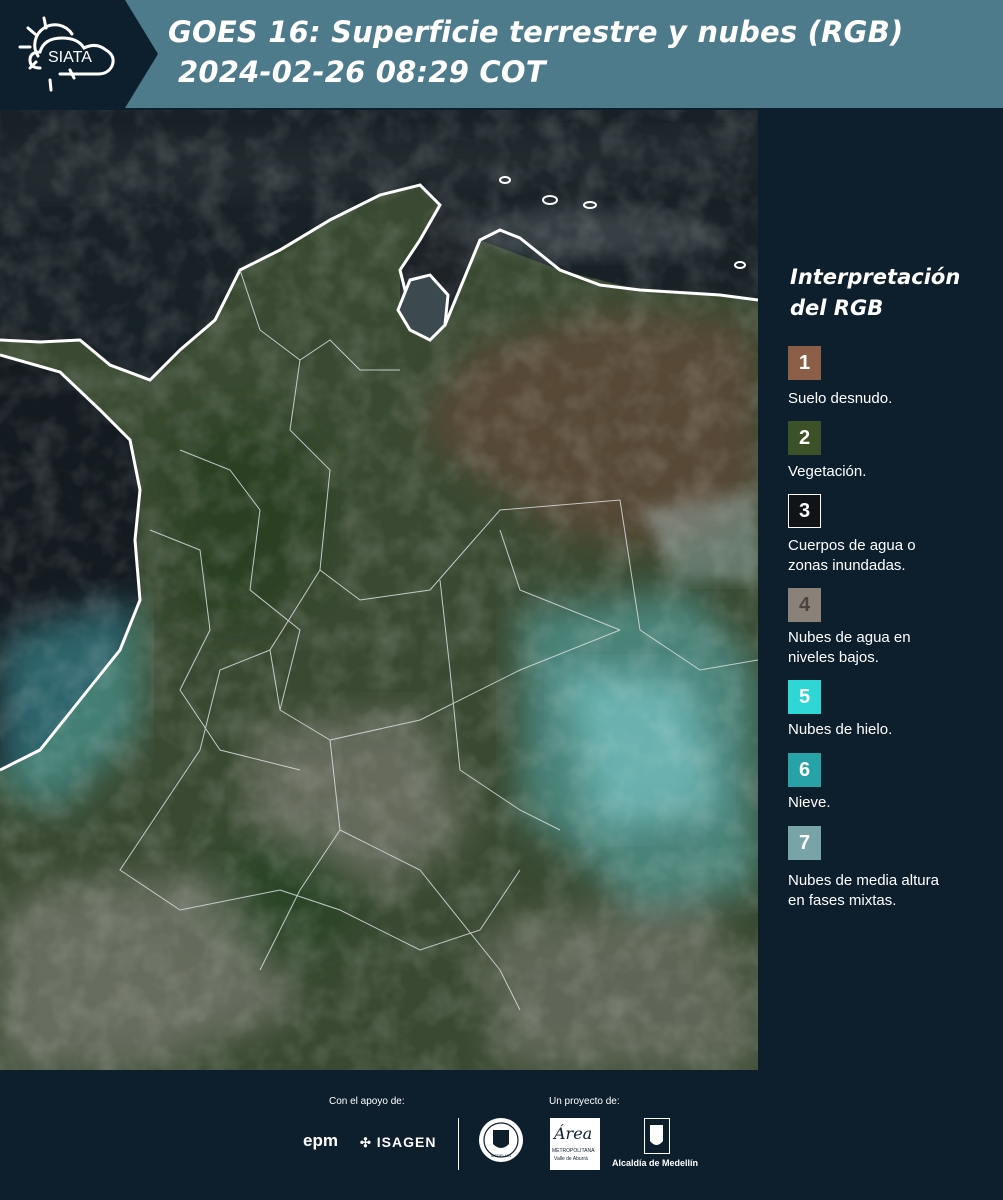 This screenshot has height=1200, width=1003. I want to click on legend-title-line1: Interpretación, so click(875, 277).